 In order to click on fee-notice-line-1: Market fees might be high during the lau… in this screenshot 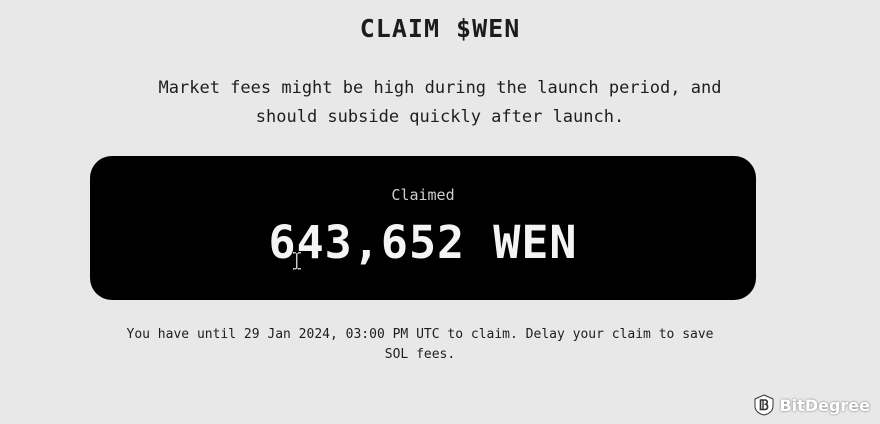, I will do `click(440, 88)`.